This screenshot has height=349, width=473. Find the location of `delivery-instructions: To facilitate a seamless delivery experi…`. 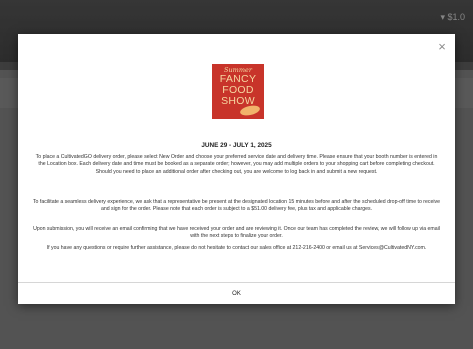

delivery-instructions: To facilitate a seamless delivery experi… is located at coordinates (236, 206).